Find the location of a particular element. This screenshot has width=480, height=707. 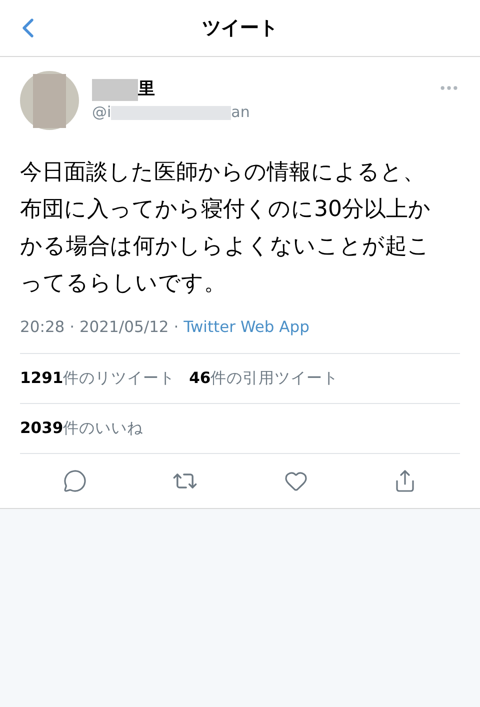

tweet-timestamp: 20:28 · 2021/05/12 · is located at coordinates (100, 327).